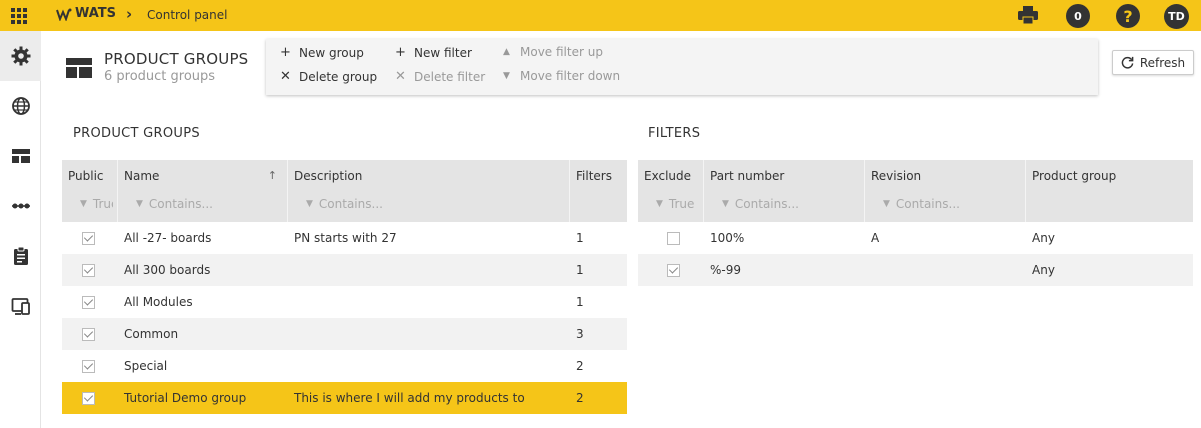 The image size is (1201, 428). I want to click on column-label: Revision, so click(896, 176).